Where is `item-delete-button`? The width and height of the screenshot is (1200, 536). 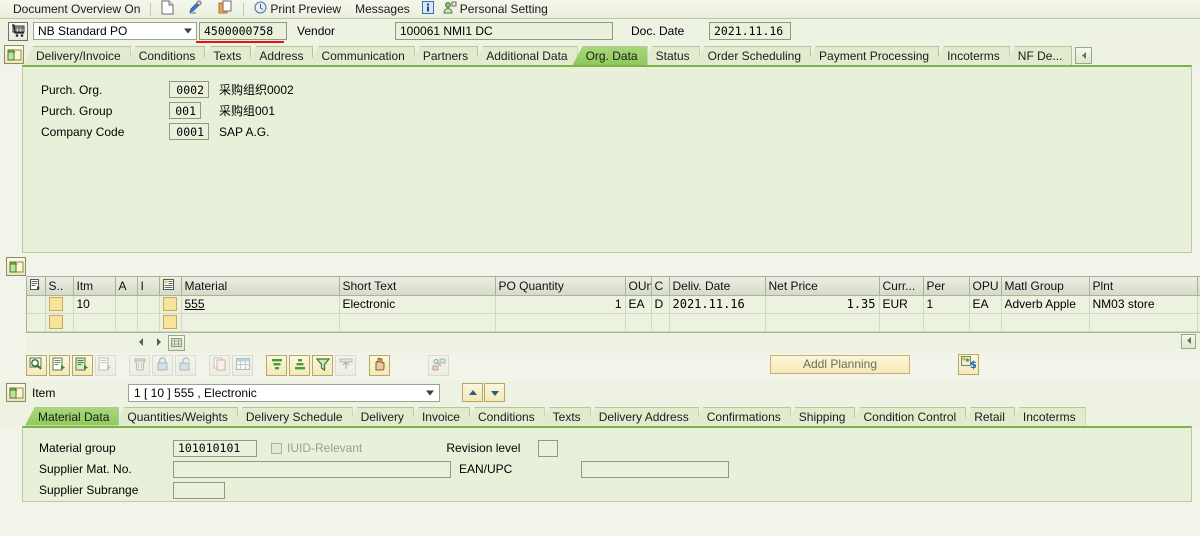
item-delete-button is located at coordinates (139, 365).